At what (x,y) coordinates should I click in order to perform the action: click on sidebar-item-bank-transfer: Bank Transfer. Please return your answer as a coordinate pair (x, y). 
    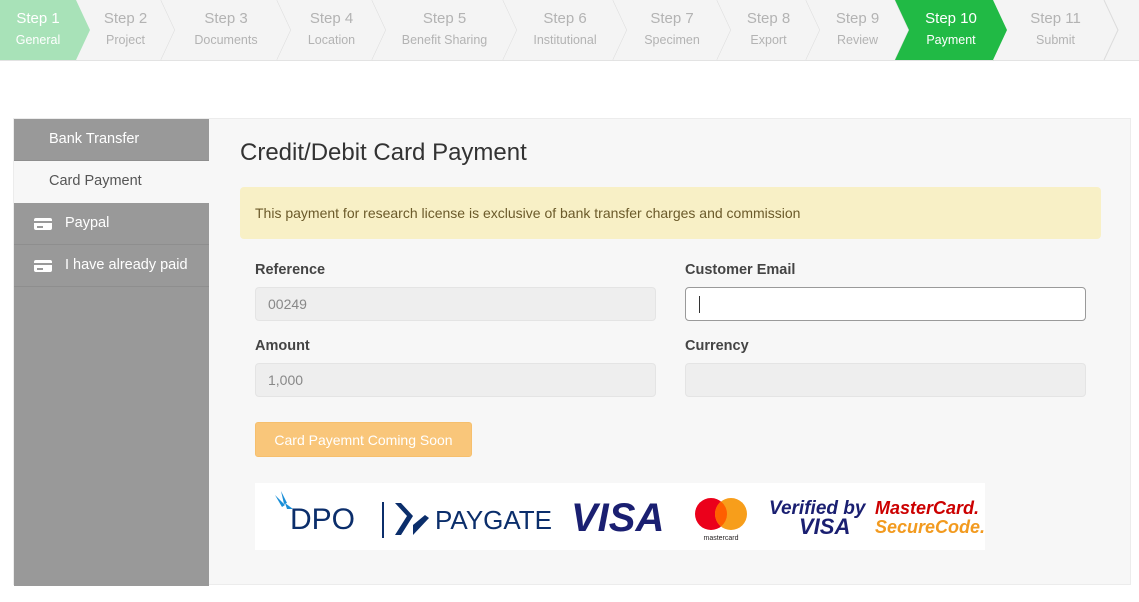
    Looking at the image, I should click on (111, 140).